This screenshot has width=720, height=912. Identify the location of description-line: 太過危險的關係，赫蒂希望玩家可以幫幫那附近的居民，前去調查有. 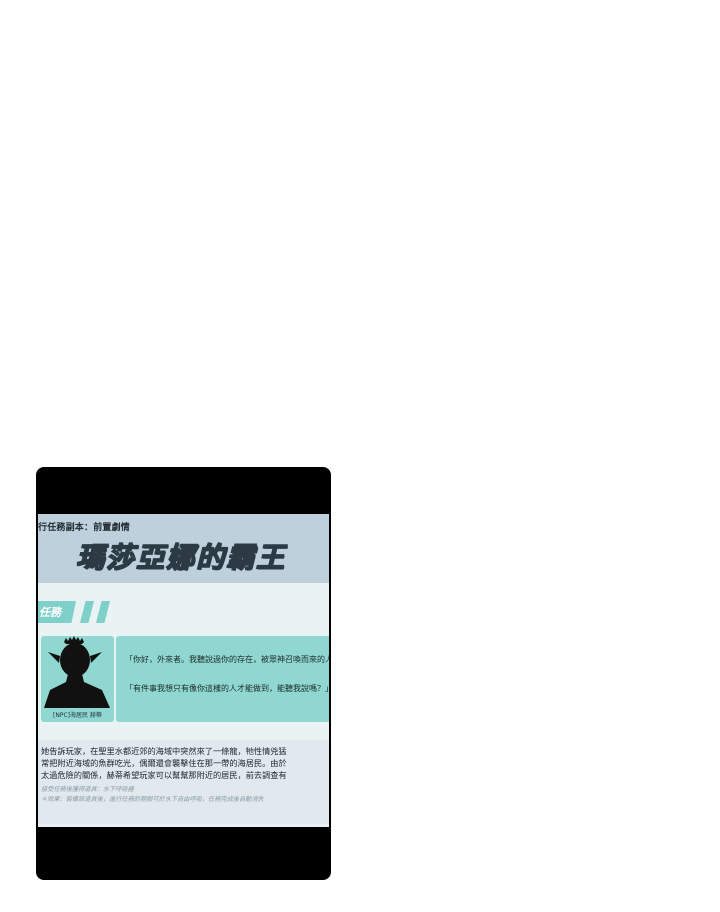
(164, 775).